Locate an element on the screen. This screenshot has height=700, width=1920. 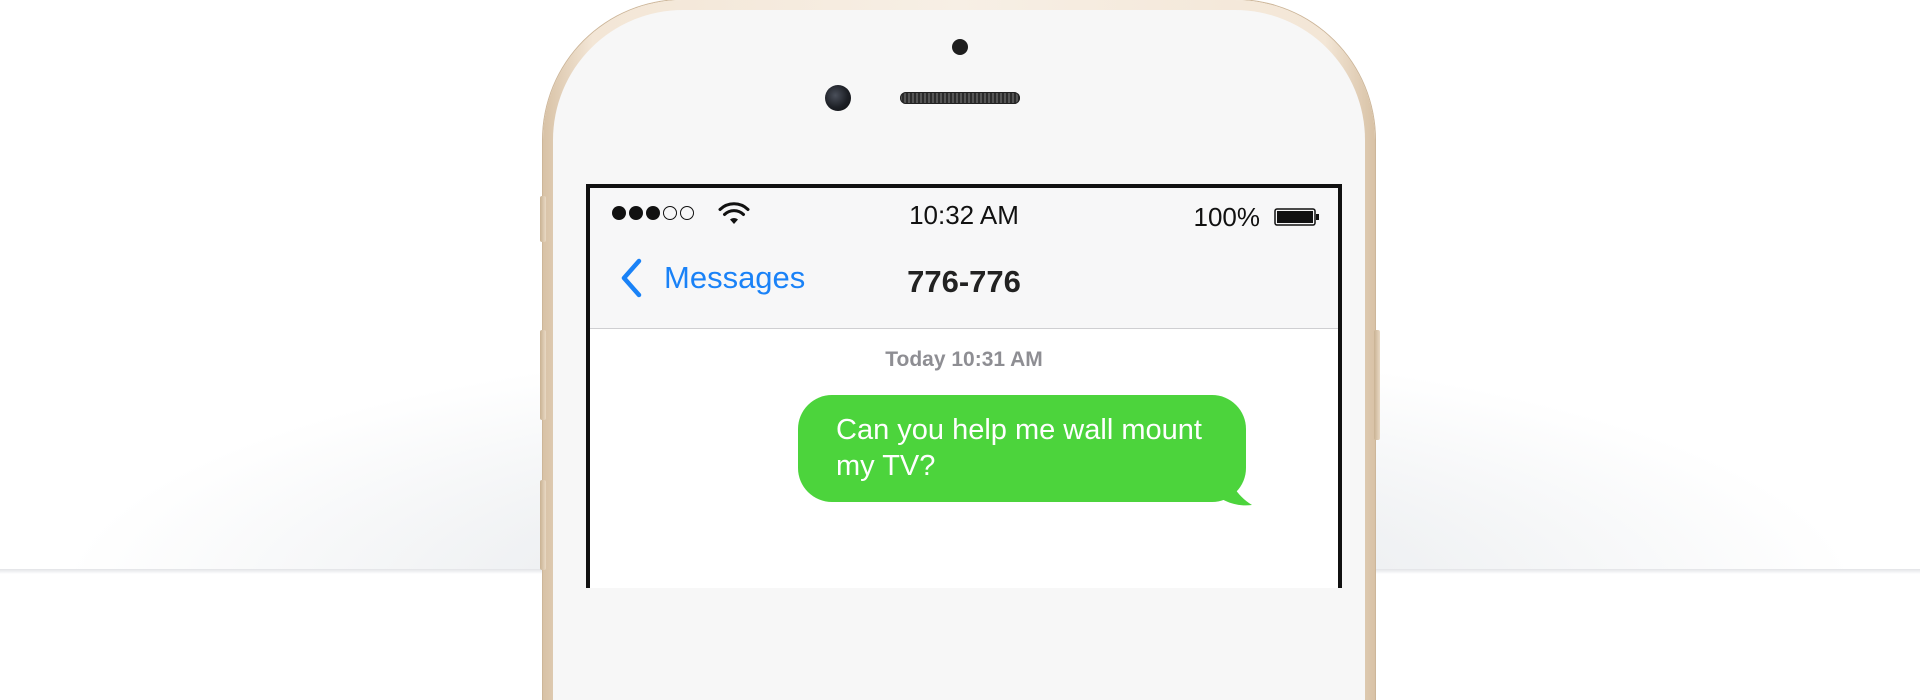
power-button is located at coordinates (1377, 385).